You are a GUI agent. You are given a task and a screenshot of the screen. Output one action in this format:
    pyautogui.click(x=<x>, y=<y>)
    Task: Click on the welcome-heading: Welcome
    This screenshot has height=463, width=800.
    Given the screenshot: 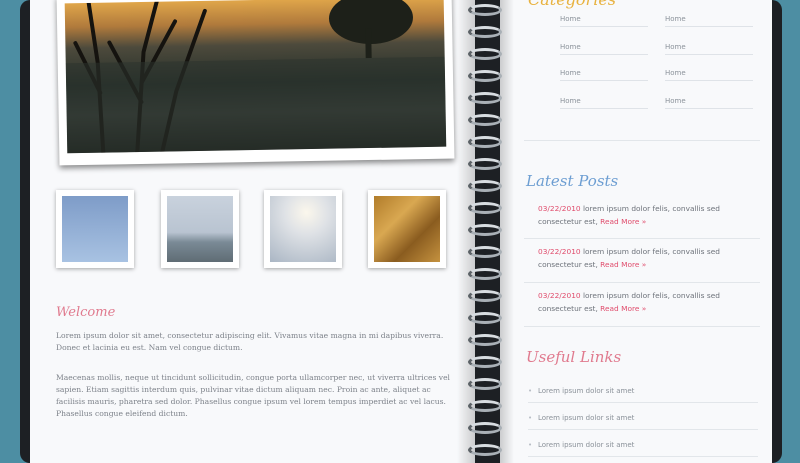 What is the action you would take?
    pyautogui.click(x=86, y=312)
    